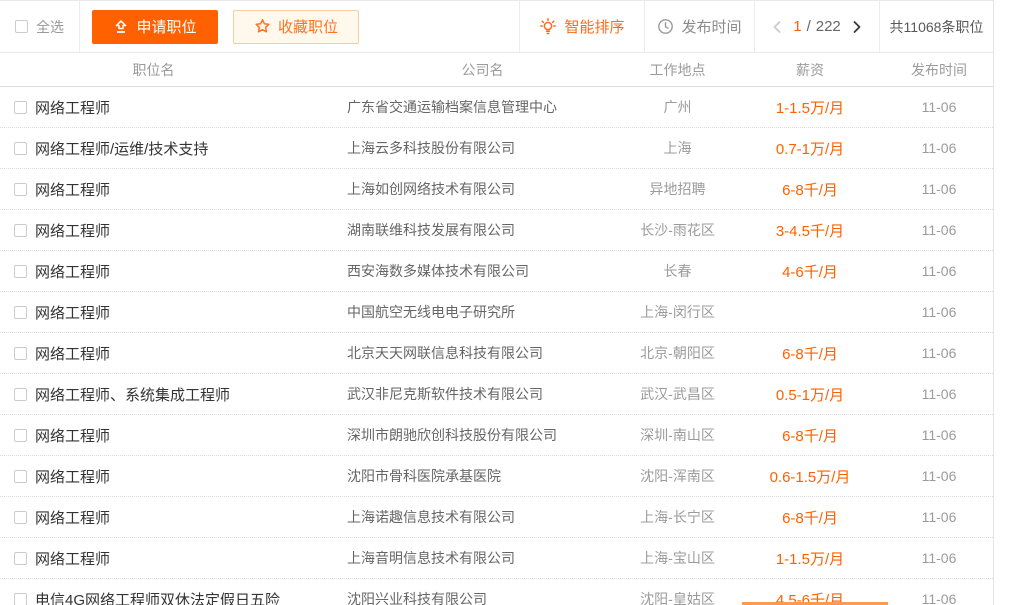 The image size is (1016, 605). I want to click on company-name: 中国航空无线电电子研究所, so click(482, 312).